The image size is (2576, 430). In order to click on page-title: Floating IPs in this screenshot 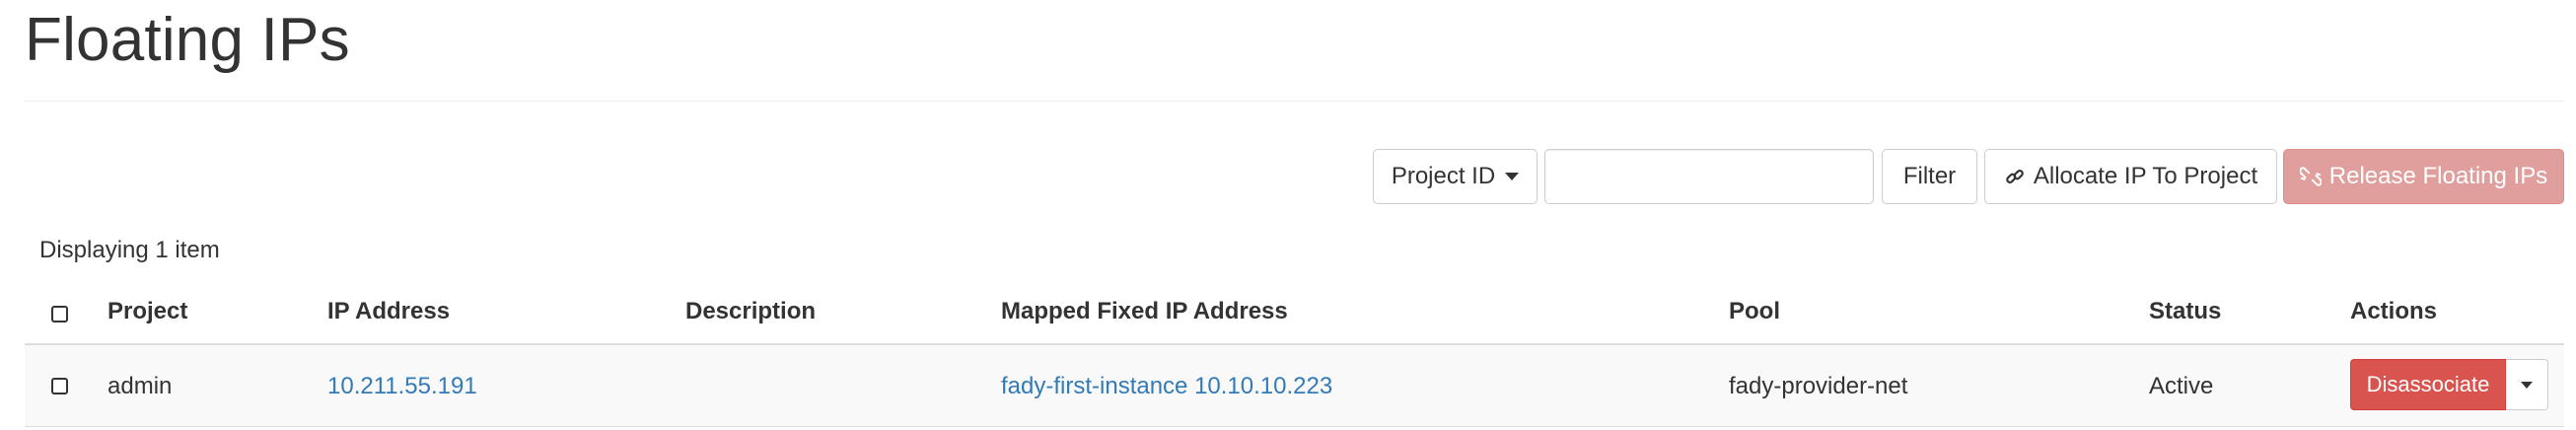, I will do `click(187, 40)`.